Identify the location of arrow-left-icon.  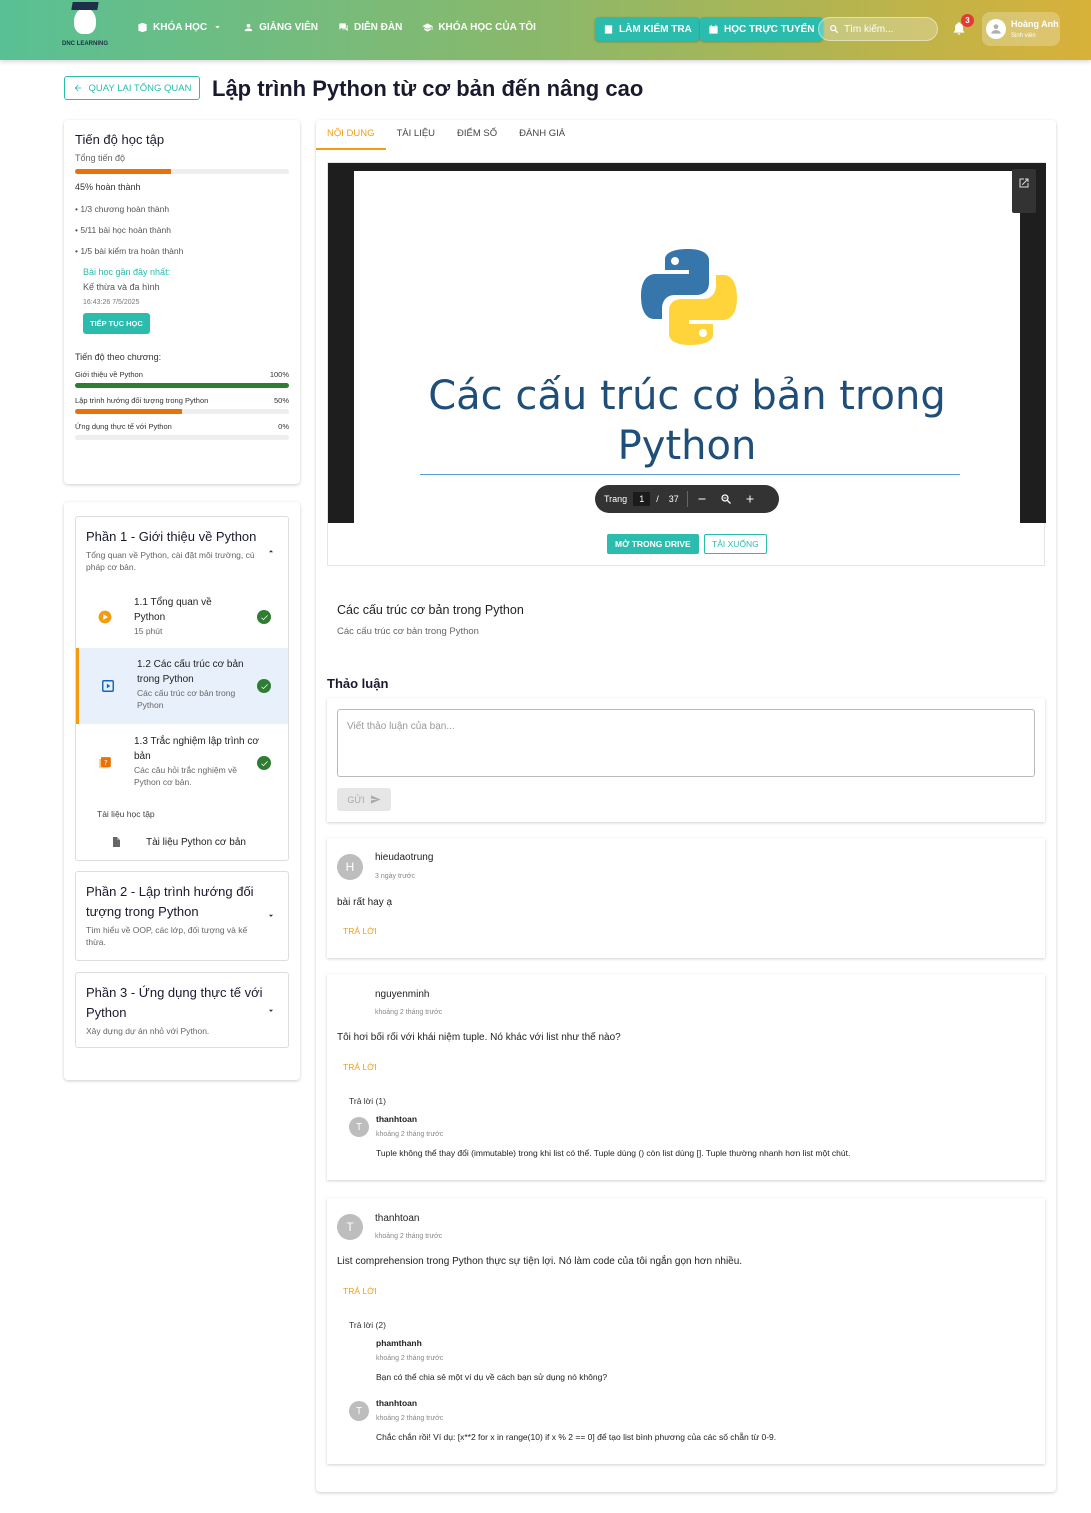
(77, 88).